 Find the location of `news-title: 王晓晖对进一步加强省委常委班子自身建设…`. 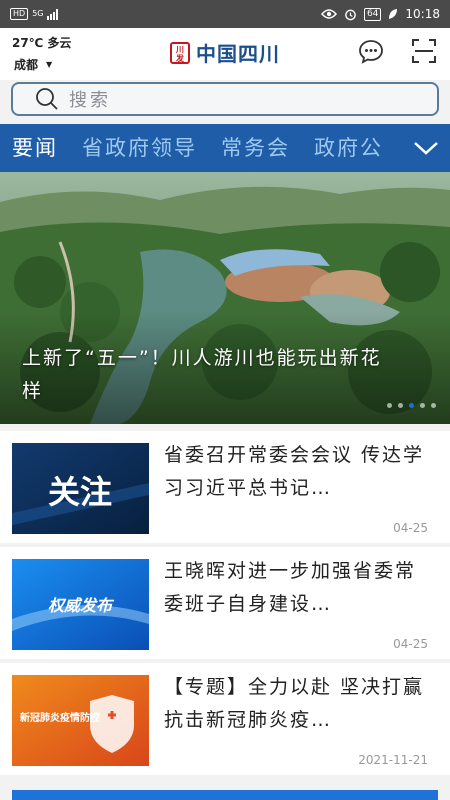

news-title: 王晓晖对进一步加强省委常委班子自身建设… is located at coordinates (290, 587).